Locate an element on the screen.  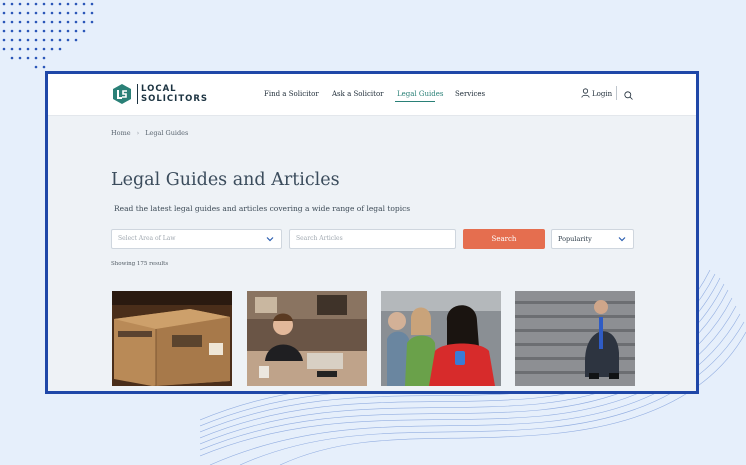
nav-services: Services is located at coordinates (470, 94).